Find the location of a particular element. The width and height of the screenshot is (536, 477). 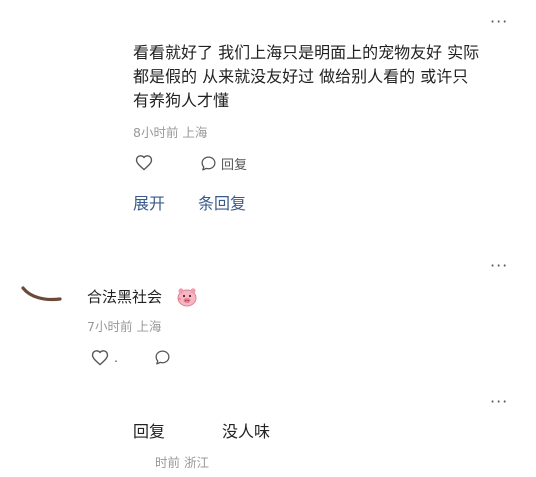

comment3-more-icon: ··· is located at coordinates (499, 402).